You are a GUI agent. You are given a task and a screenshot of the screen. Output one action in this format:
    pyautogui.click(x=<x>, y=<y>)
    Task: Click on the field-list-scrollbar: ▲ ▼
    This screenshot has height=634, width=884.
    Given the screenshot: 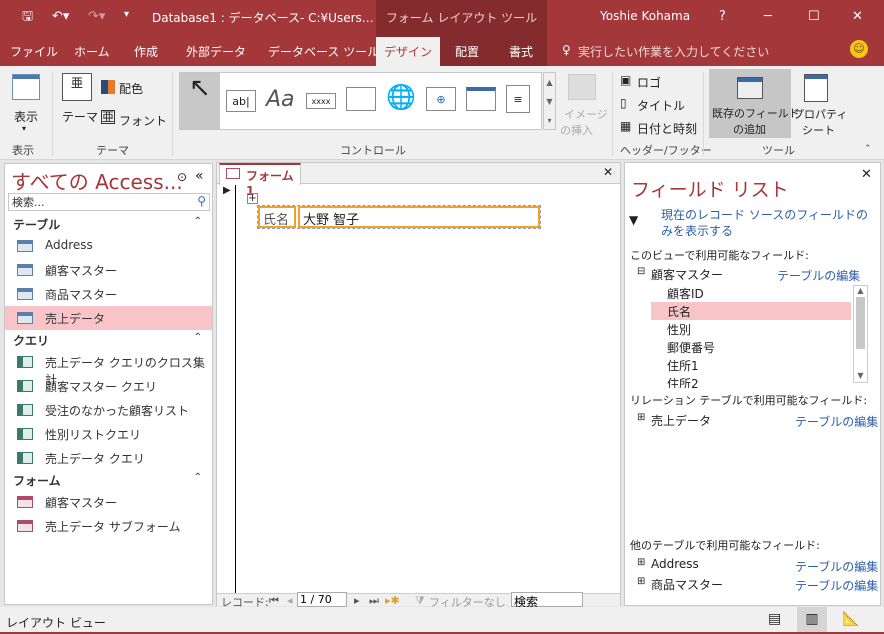 What is the action you would take?
    pyautogui.click(x=860, y=334)
    